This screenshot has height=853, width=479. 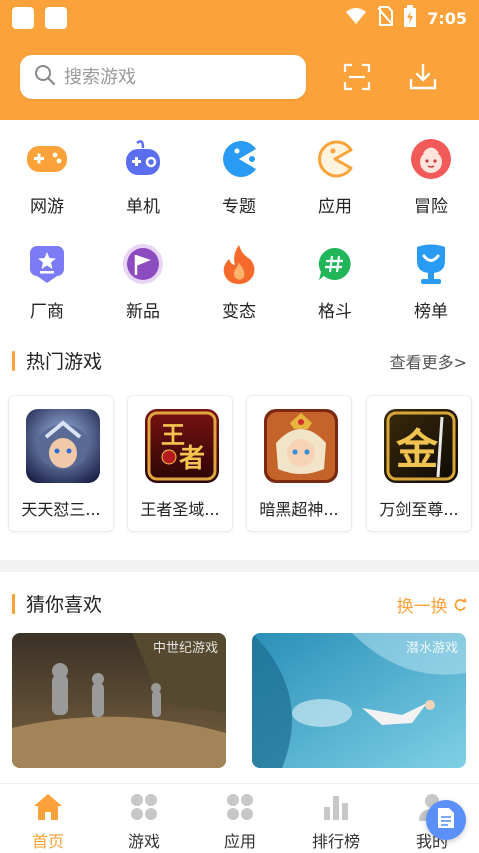 I want to click on tab-apps: 应用, so click(x=240, y=821).